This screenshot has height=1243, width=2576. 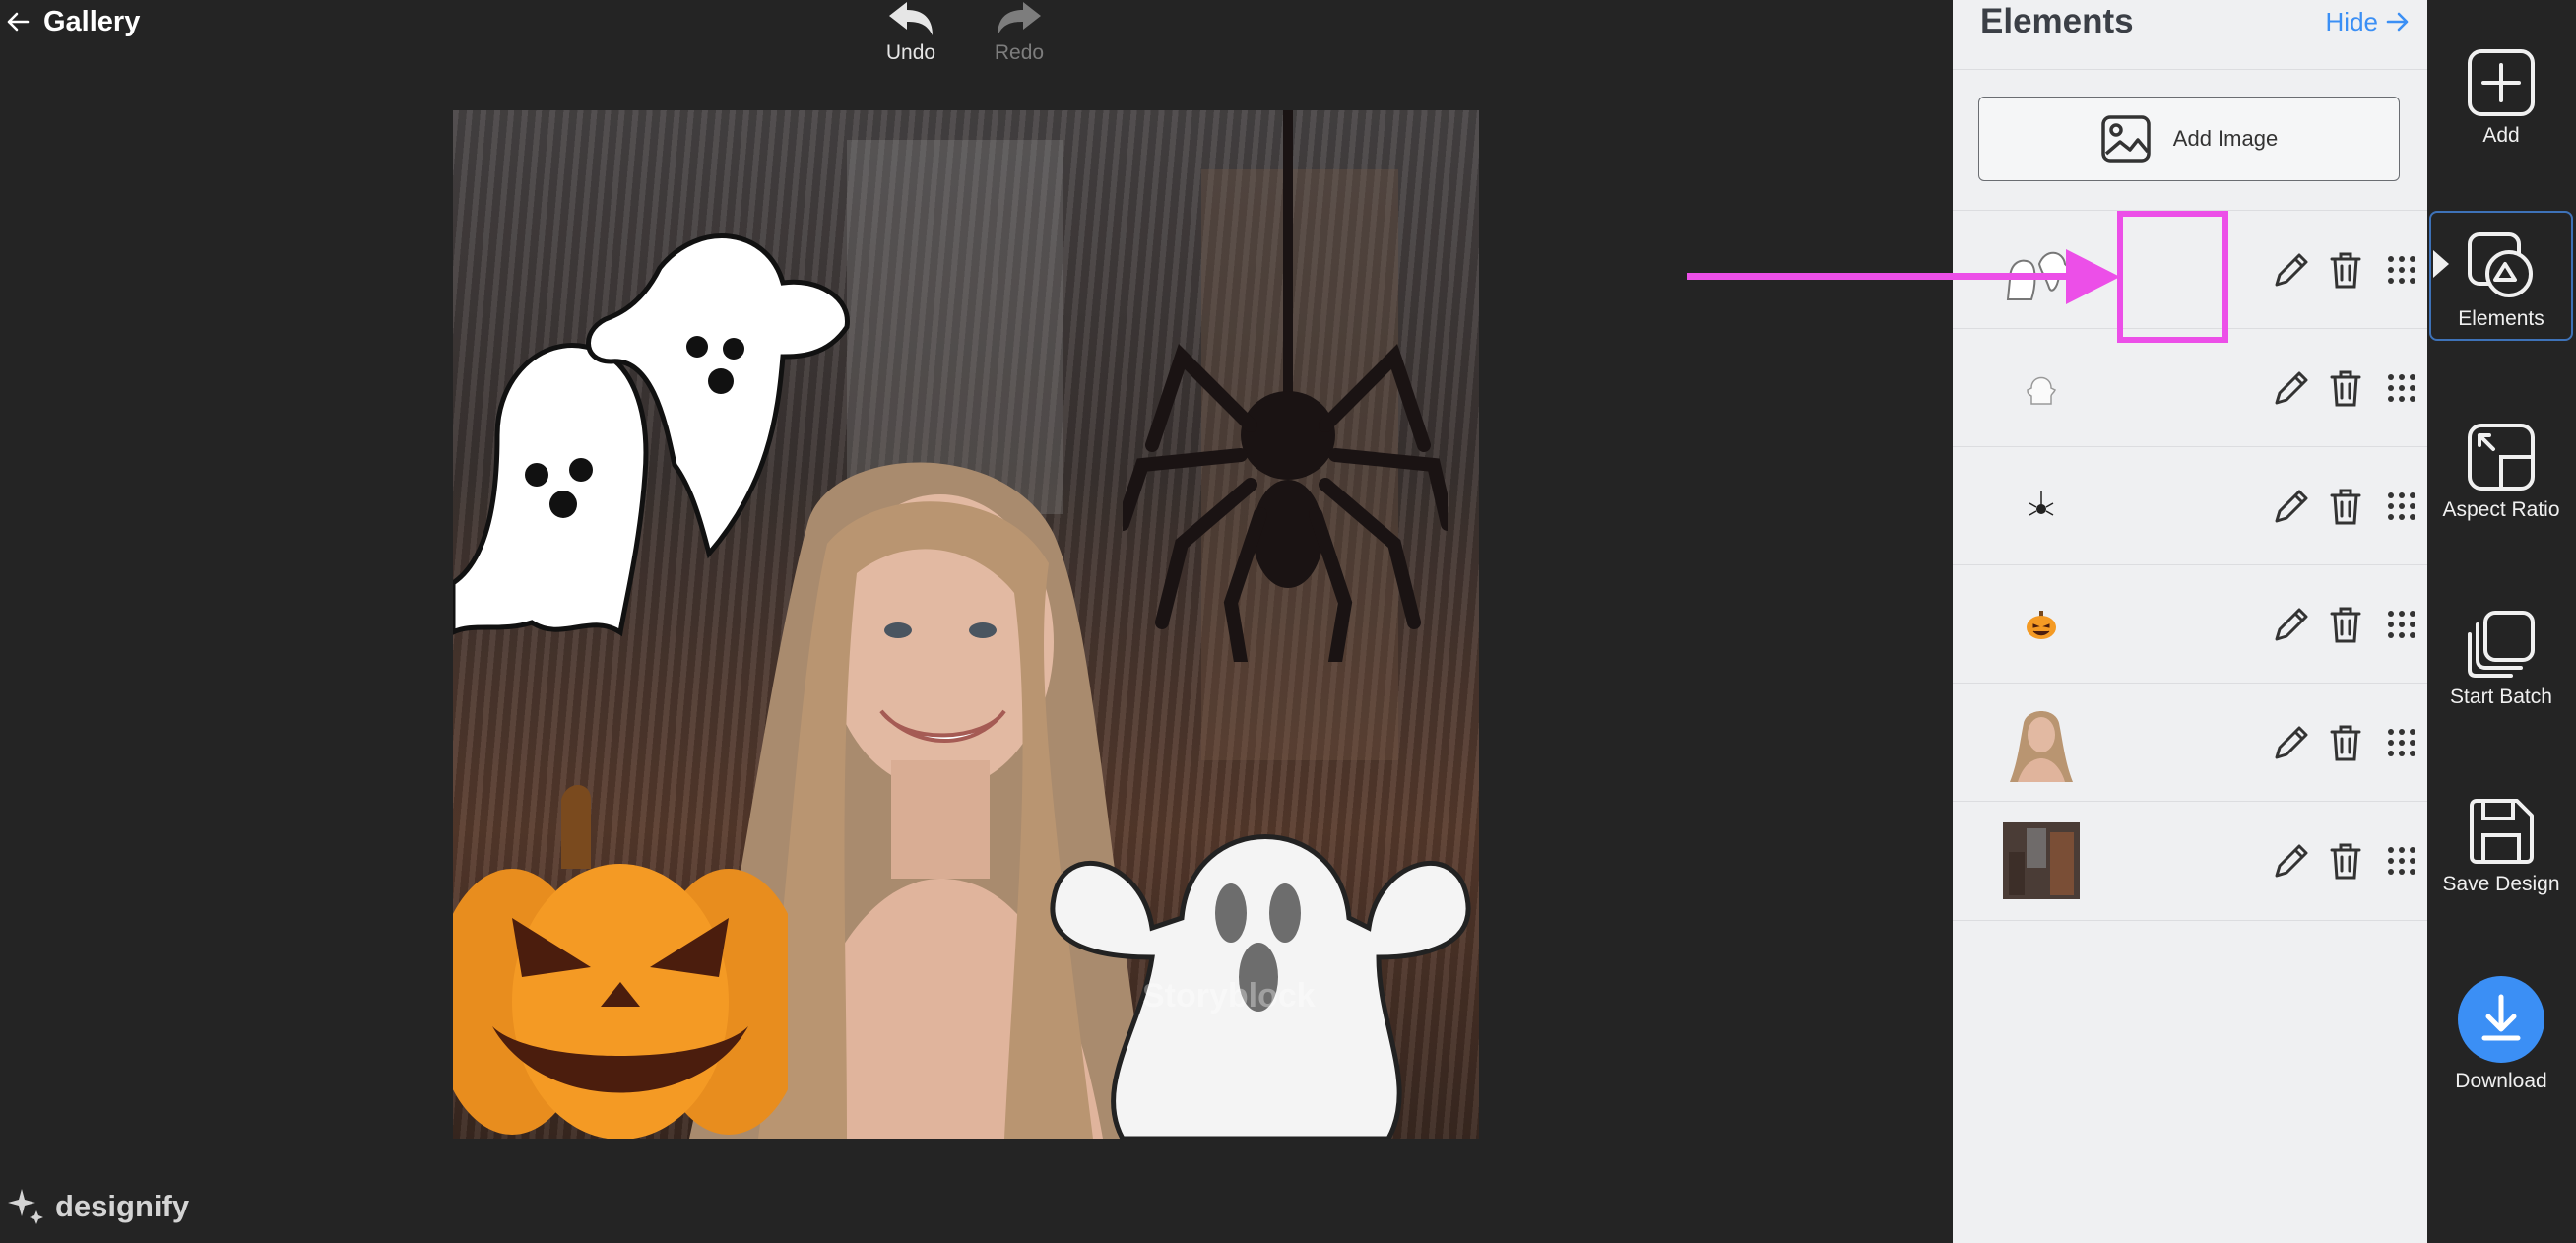 What do you see at coordinates (911, 18) in the screenshot?
I see `undo-icon` at bounding box center [911, 18].